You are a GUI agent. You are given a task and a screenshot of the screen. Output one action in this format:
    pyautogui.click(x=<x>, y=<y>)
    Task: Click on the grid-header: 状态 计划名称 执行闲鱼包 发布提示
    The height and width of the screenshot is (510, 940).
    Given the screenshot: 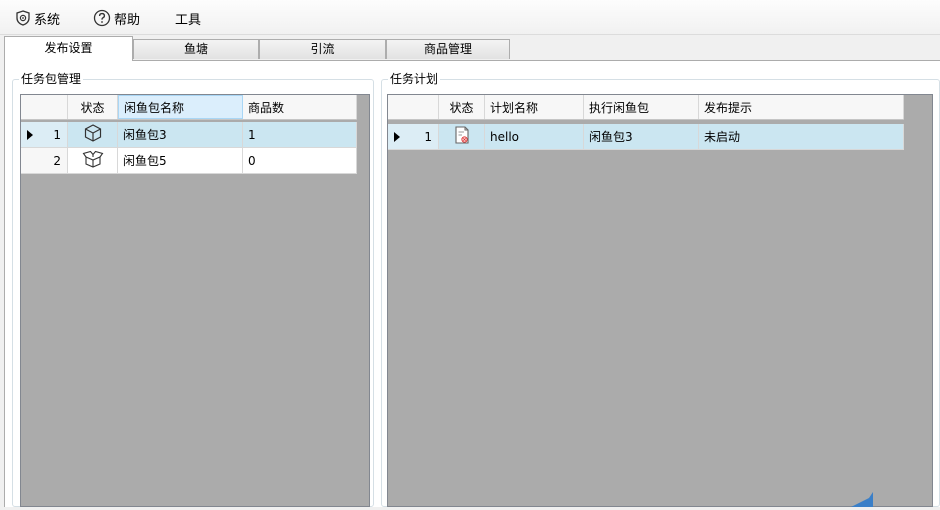 What is the action you would take?
    pyautogui.click(x=646, y=107)
    